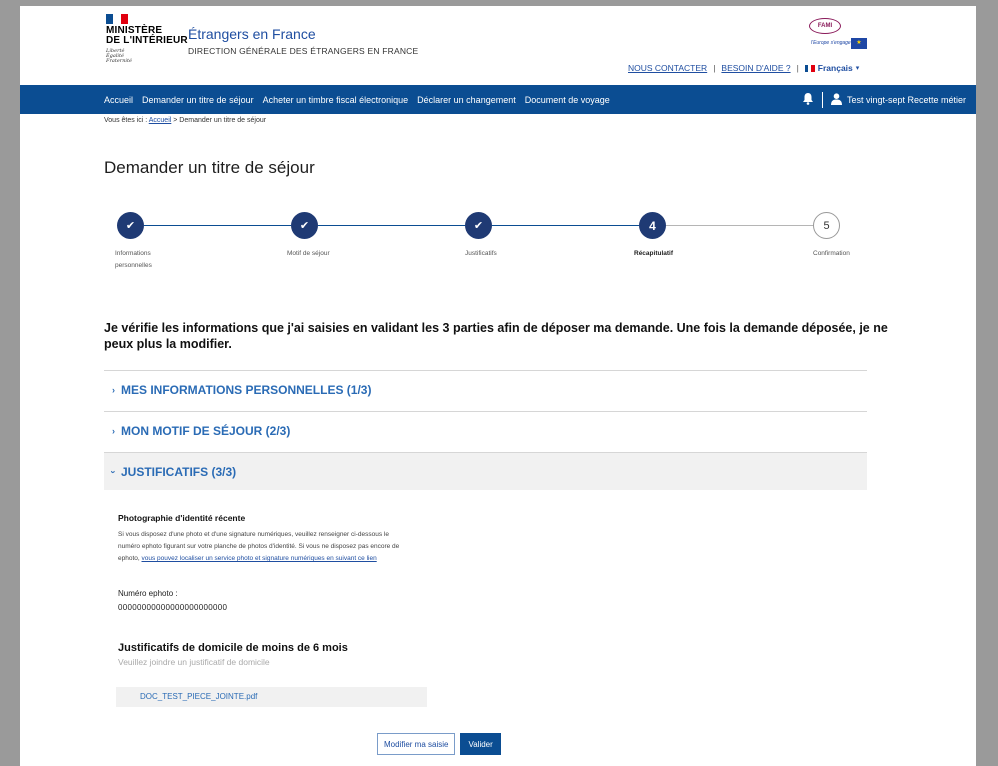 The height and width of the screenshot is (766, 998). Describe the element at coordinates (113, 471) in the screenshot. I see `chevron-down-icon: ›` at that location.